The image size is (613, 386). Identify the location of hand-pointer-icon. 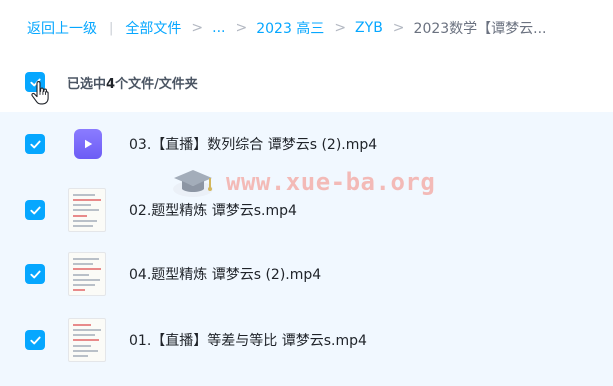
(40, 93).